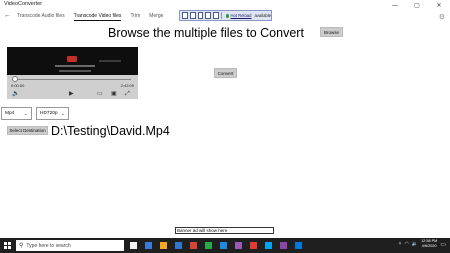 The width and height of the screenshot is (450, 253). I want to click on play-icon: ▶, so click(71, 94).